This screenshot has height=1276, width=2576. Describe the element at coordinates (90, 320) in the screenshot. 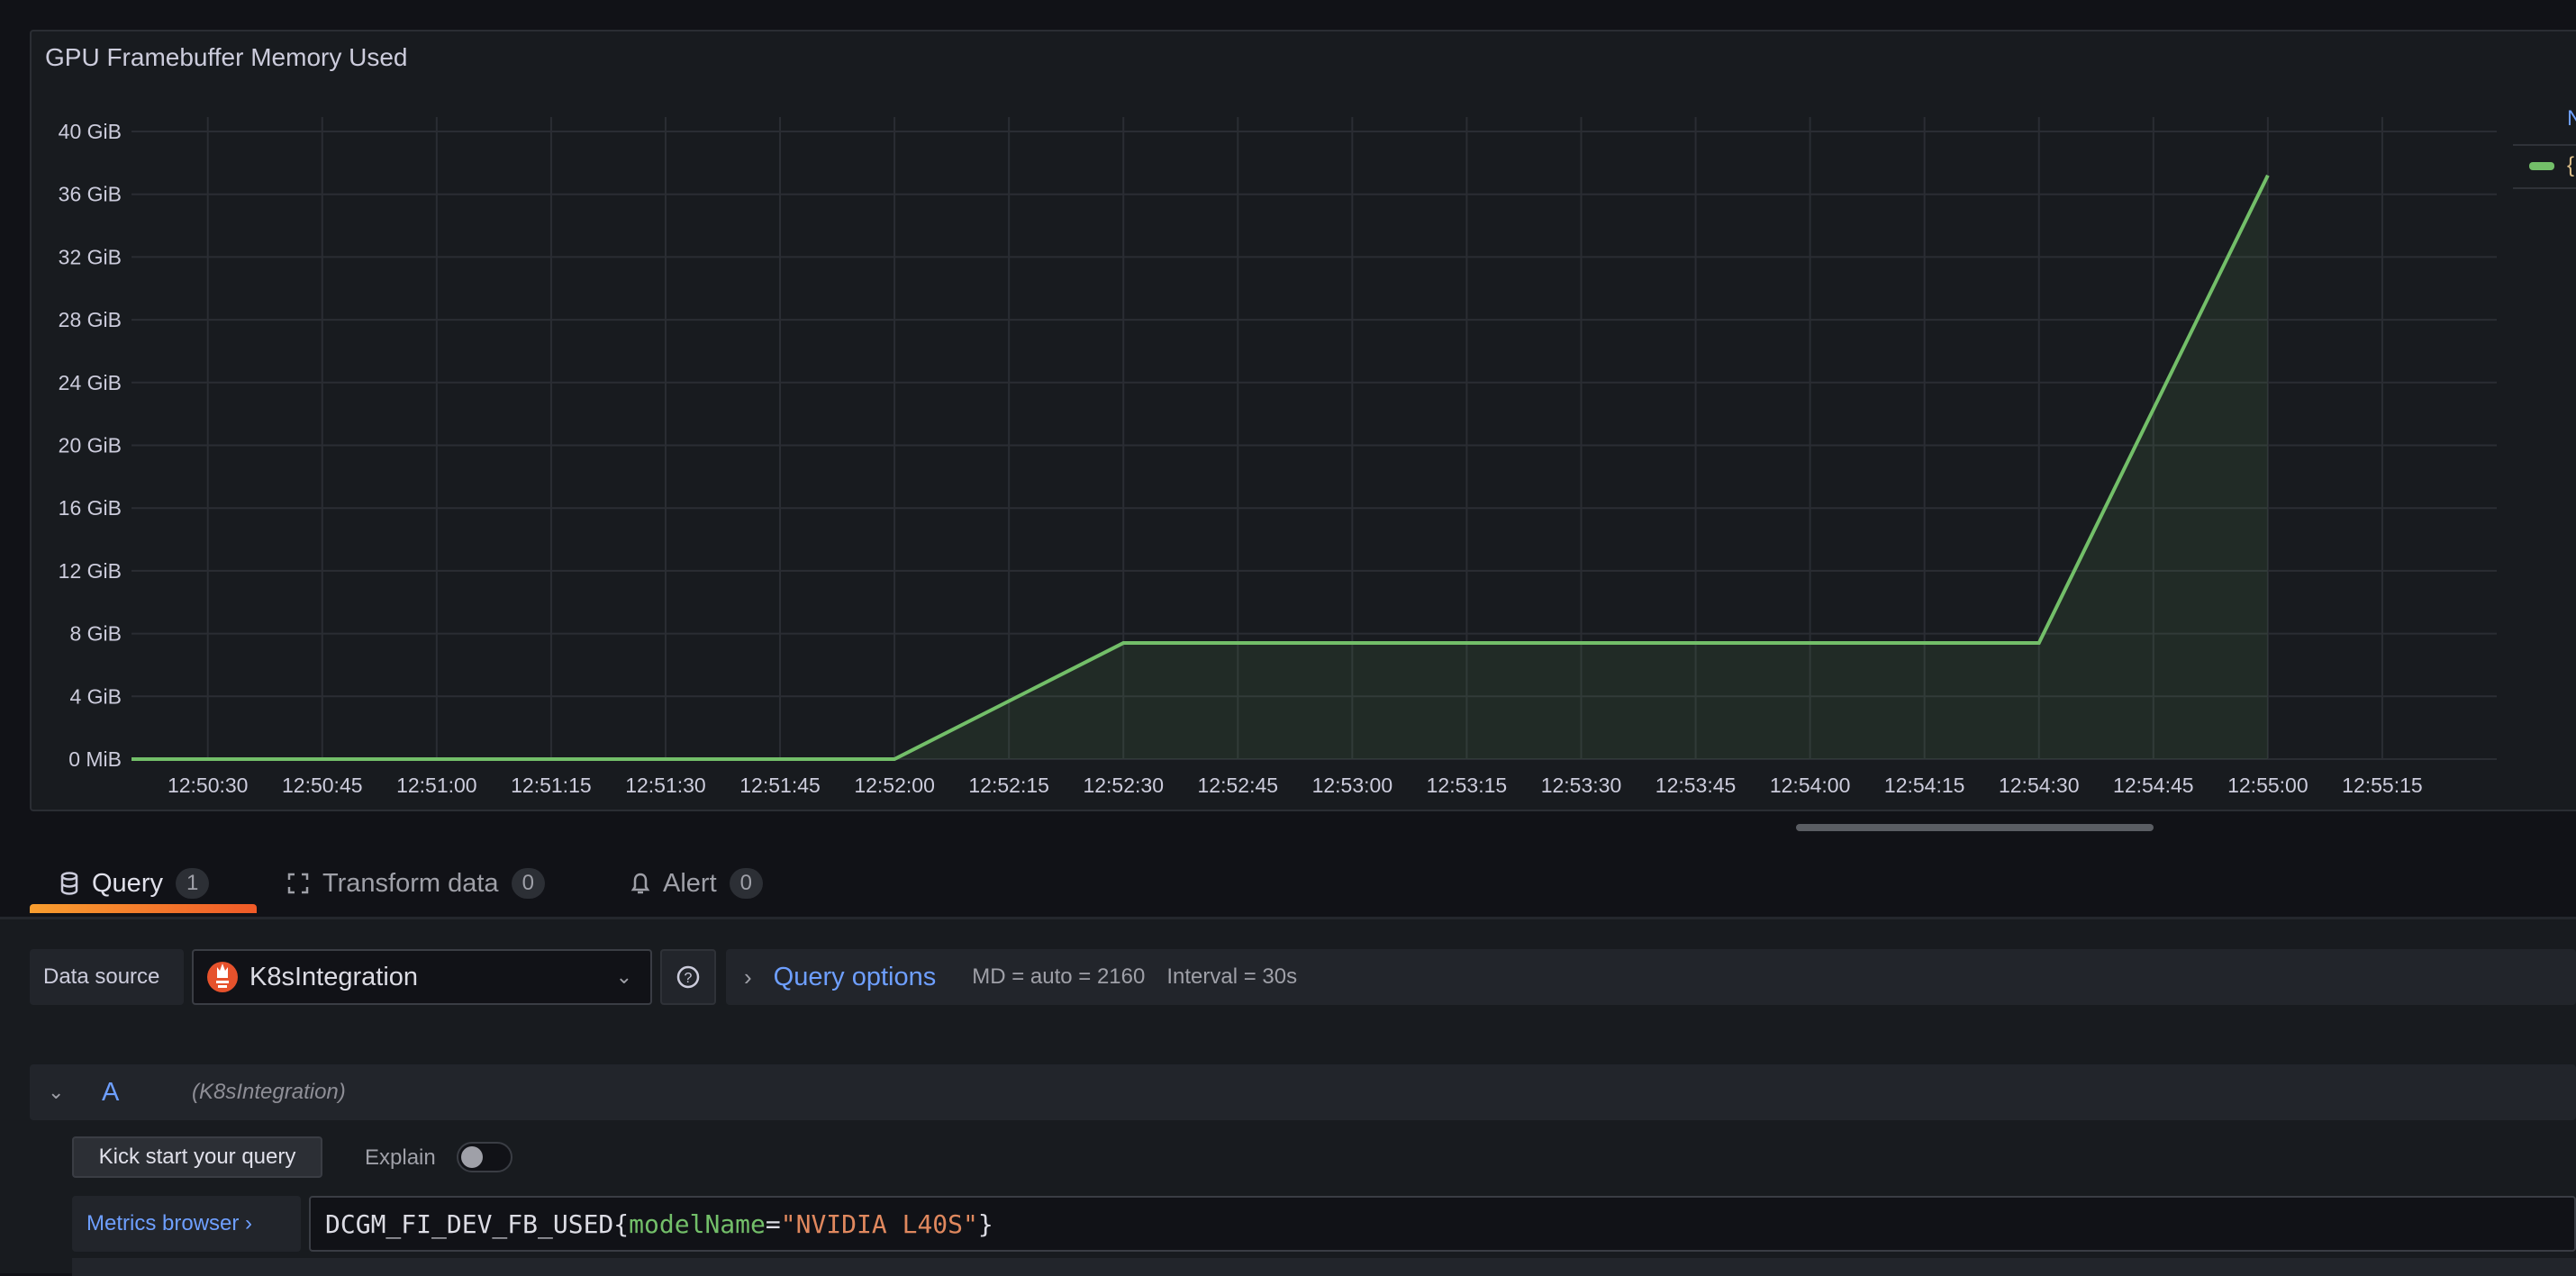

I see `y-tick-label: 28 GiB` at that location.